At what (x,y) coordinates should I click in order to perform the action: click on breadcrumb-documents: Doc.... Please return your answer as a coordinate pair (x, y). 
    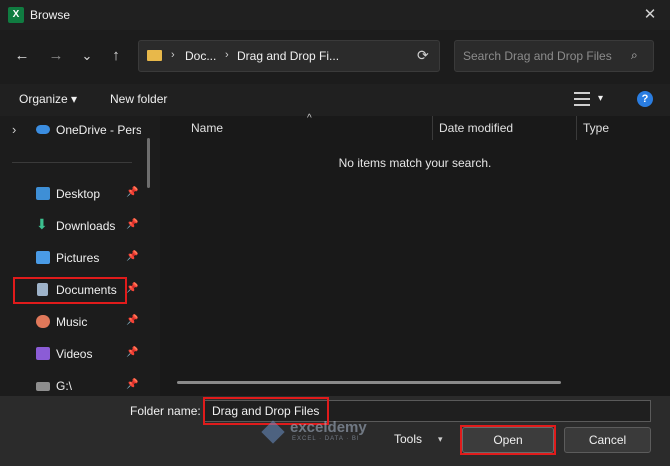
    Looking at the image, I should click on (200, 56).